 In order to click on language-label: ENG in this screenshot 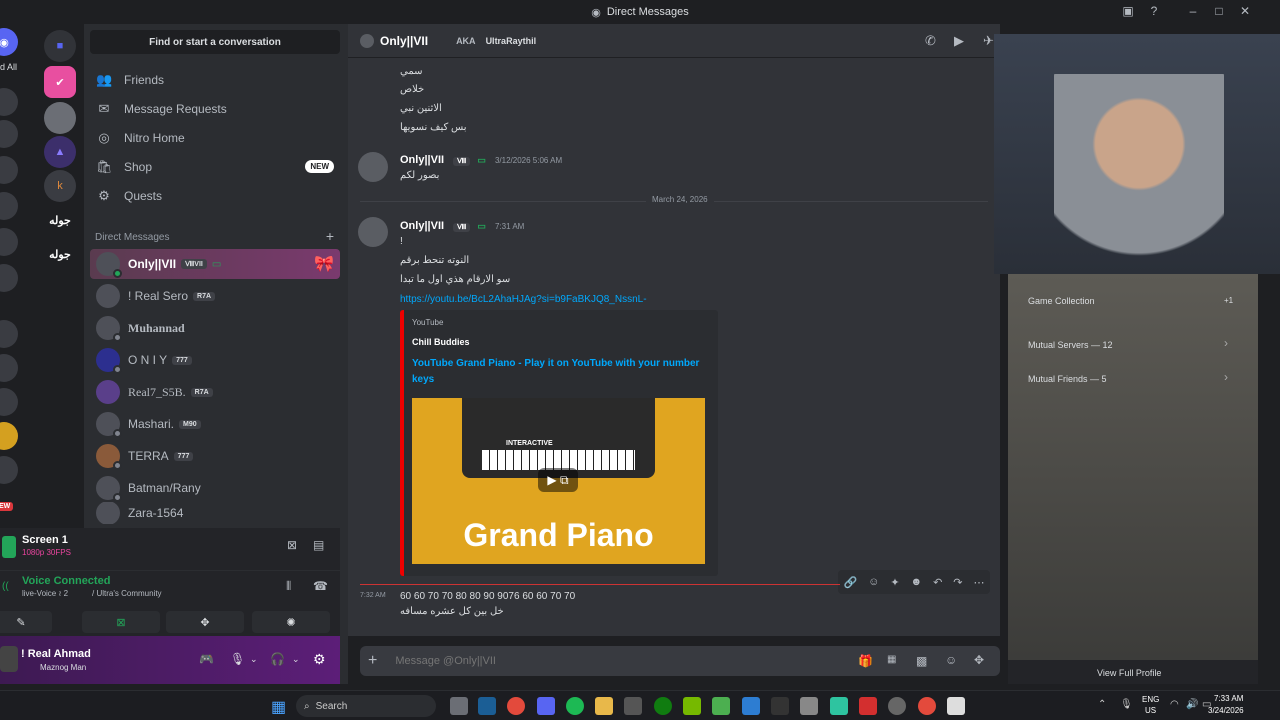, I will do `click(1150, 699)`.